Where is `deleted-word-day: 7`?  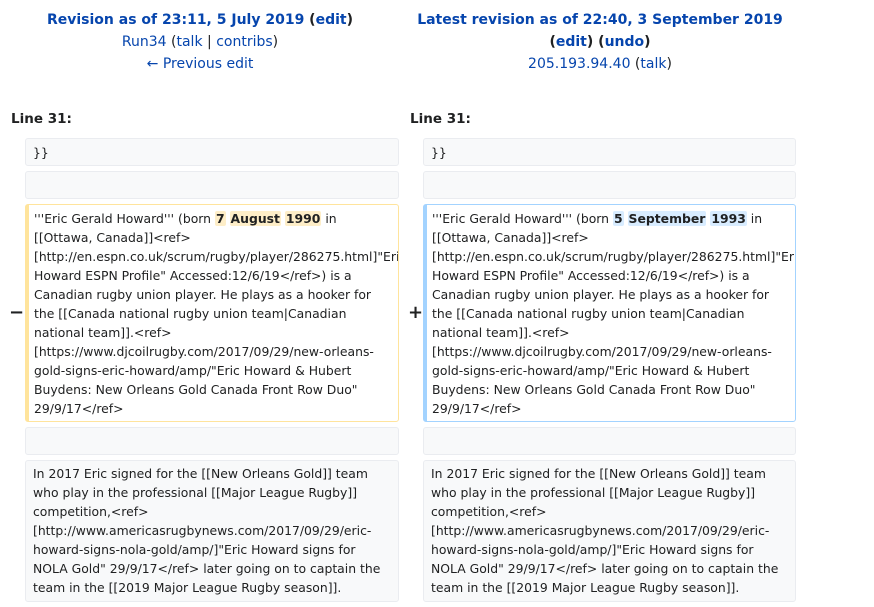
deleted-word-day: 7 is located at coordinates (220, 218).